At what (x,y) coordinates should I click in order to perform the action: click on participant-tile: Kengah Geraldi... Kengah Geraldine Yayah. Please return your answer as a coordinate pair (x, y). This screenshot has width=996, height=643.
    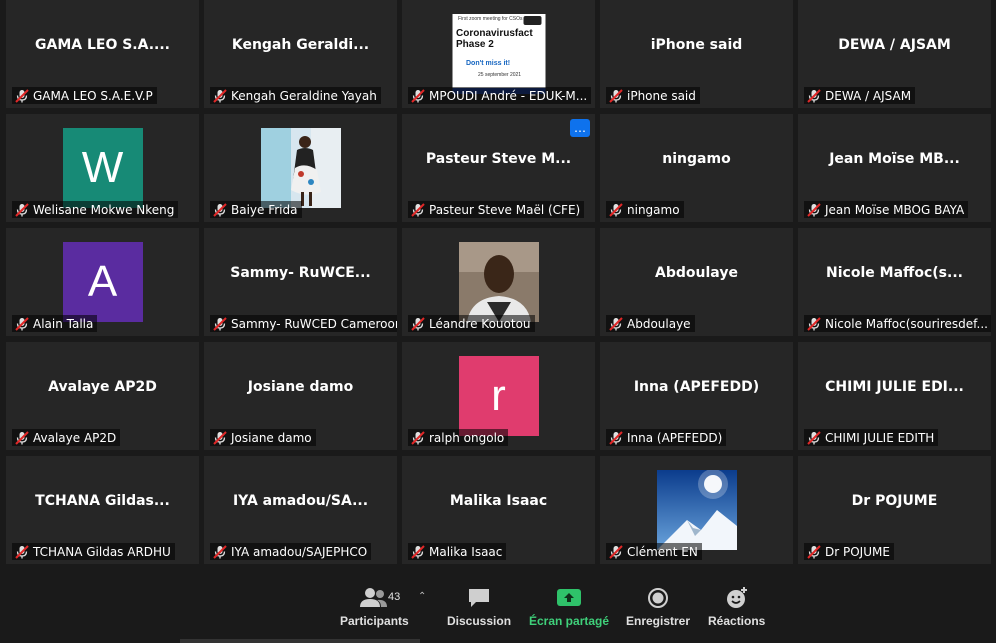
    Looking at the image, I should click on (300, 54).